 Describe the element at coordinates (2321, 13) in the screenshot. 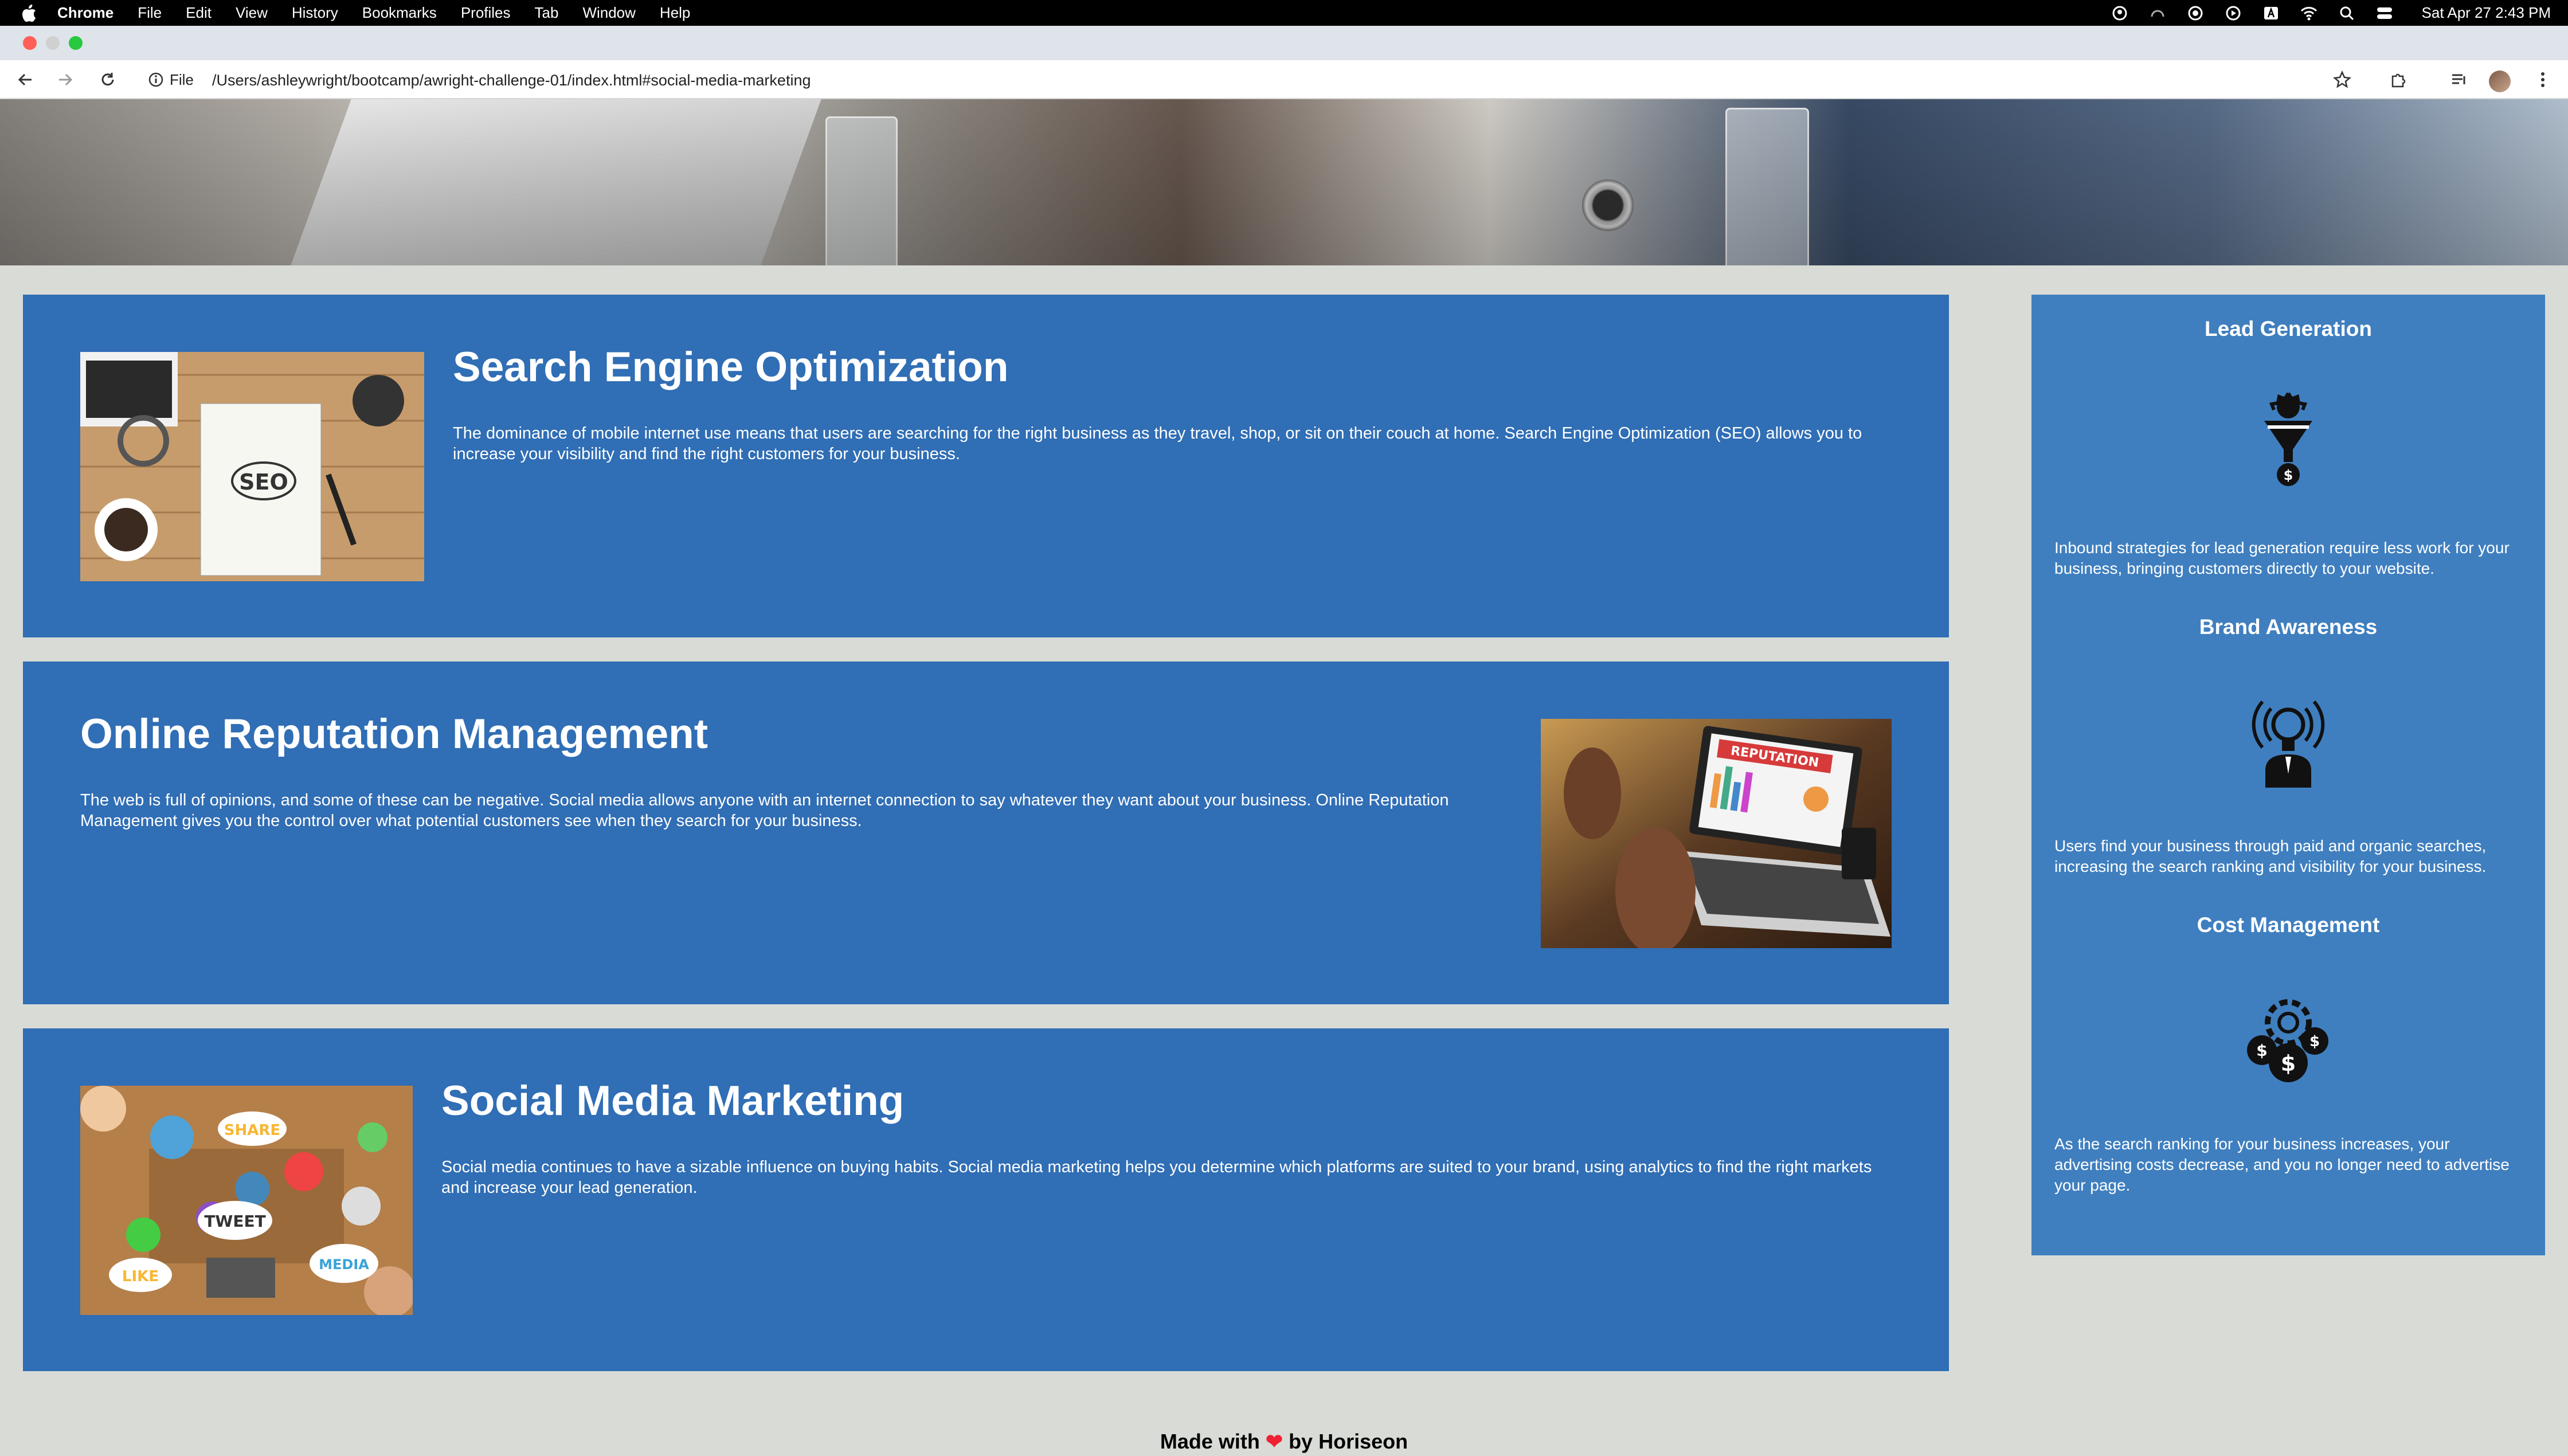

I see `status-tray: Sat Apr 27 2:43 PM` at that location.